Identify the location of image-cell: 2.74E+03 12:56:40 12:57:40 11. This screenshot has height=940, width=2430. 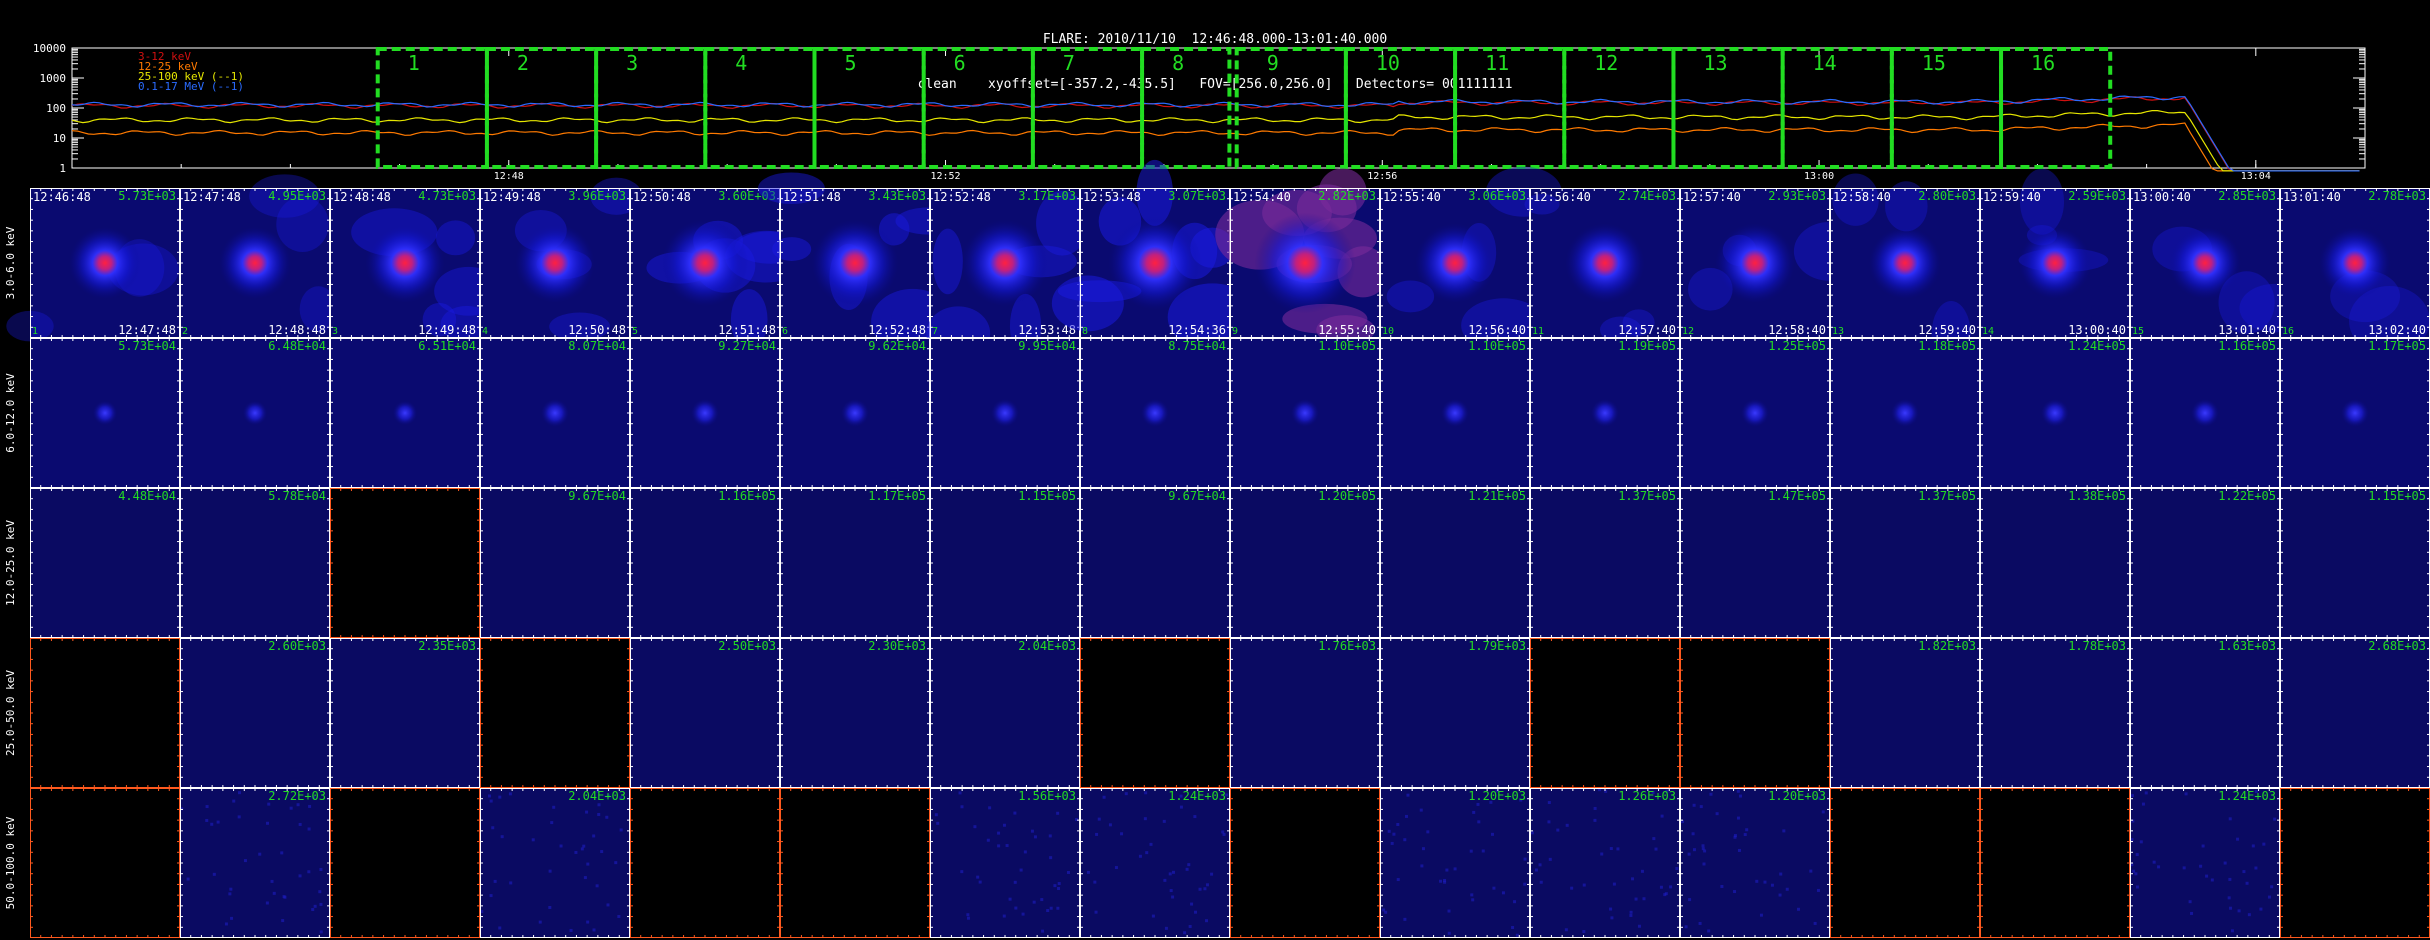
(1602, 266).